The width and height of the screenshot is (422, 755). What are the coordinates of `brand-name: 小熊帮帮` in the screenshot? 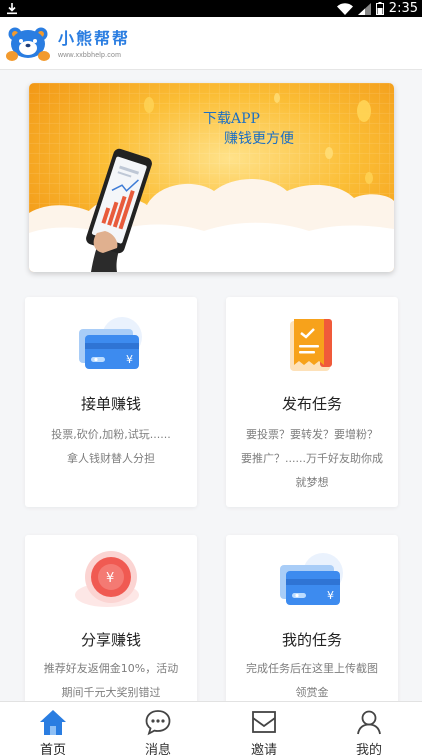 It's located at (94, 38).